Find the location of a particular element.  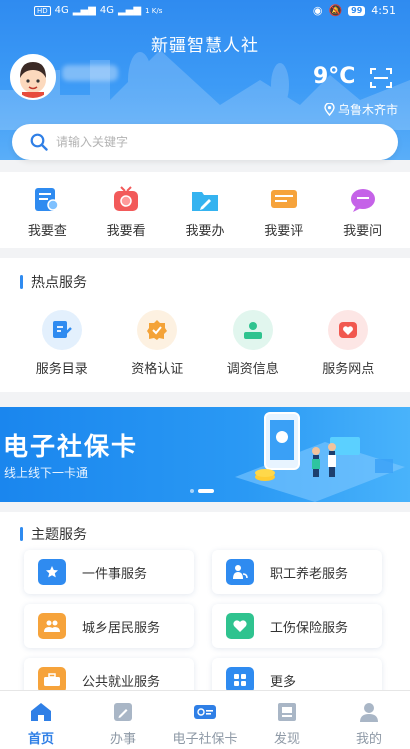

location-text: 乌鲁木齐市 is located at coordinates (367, 110).